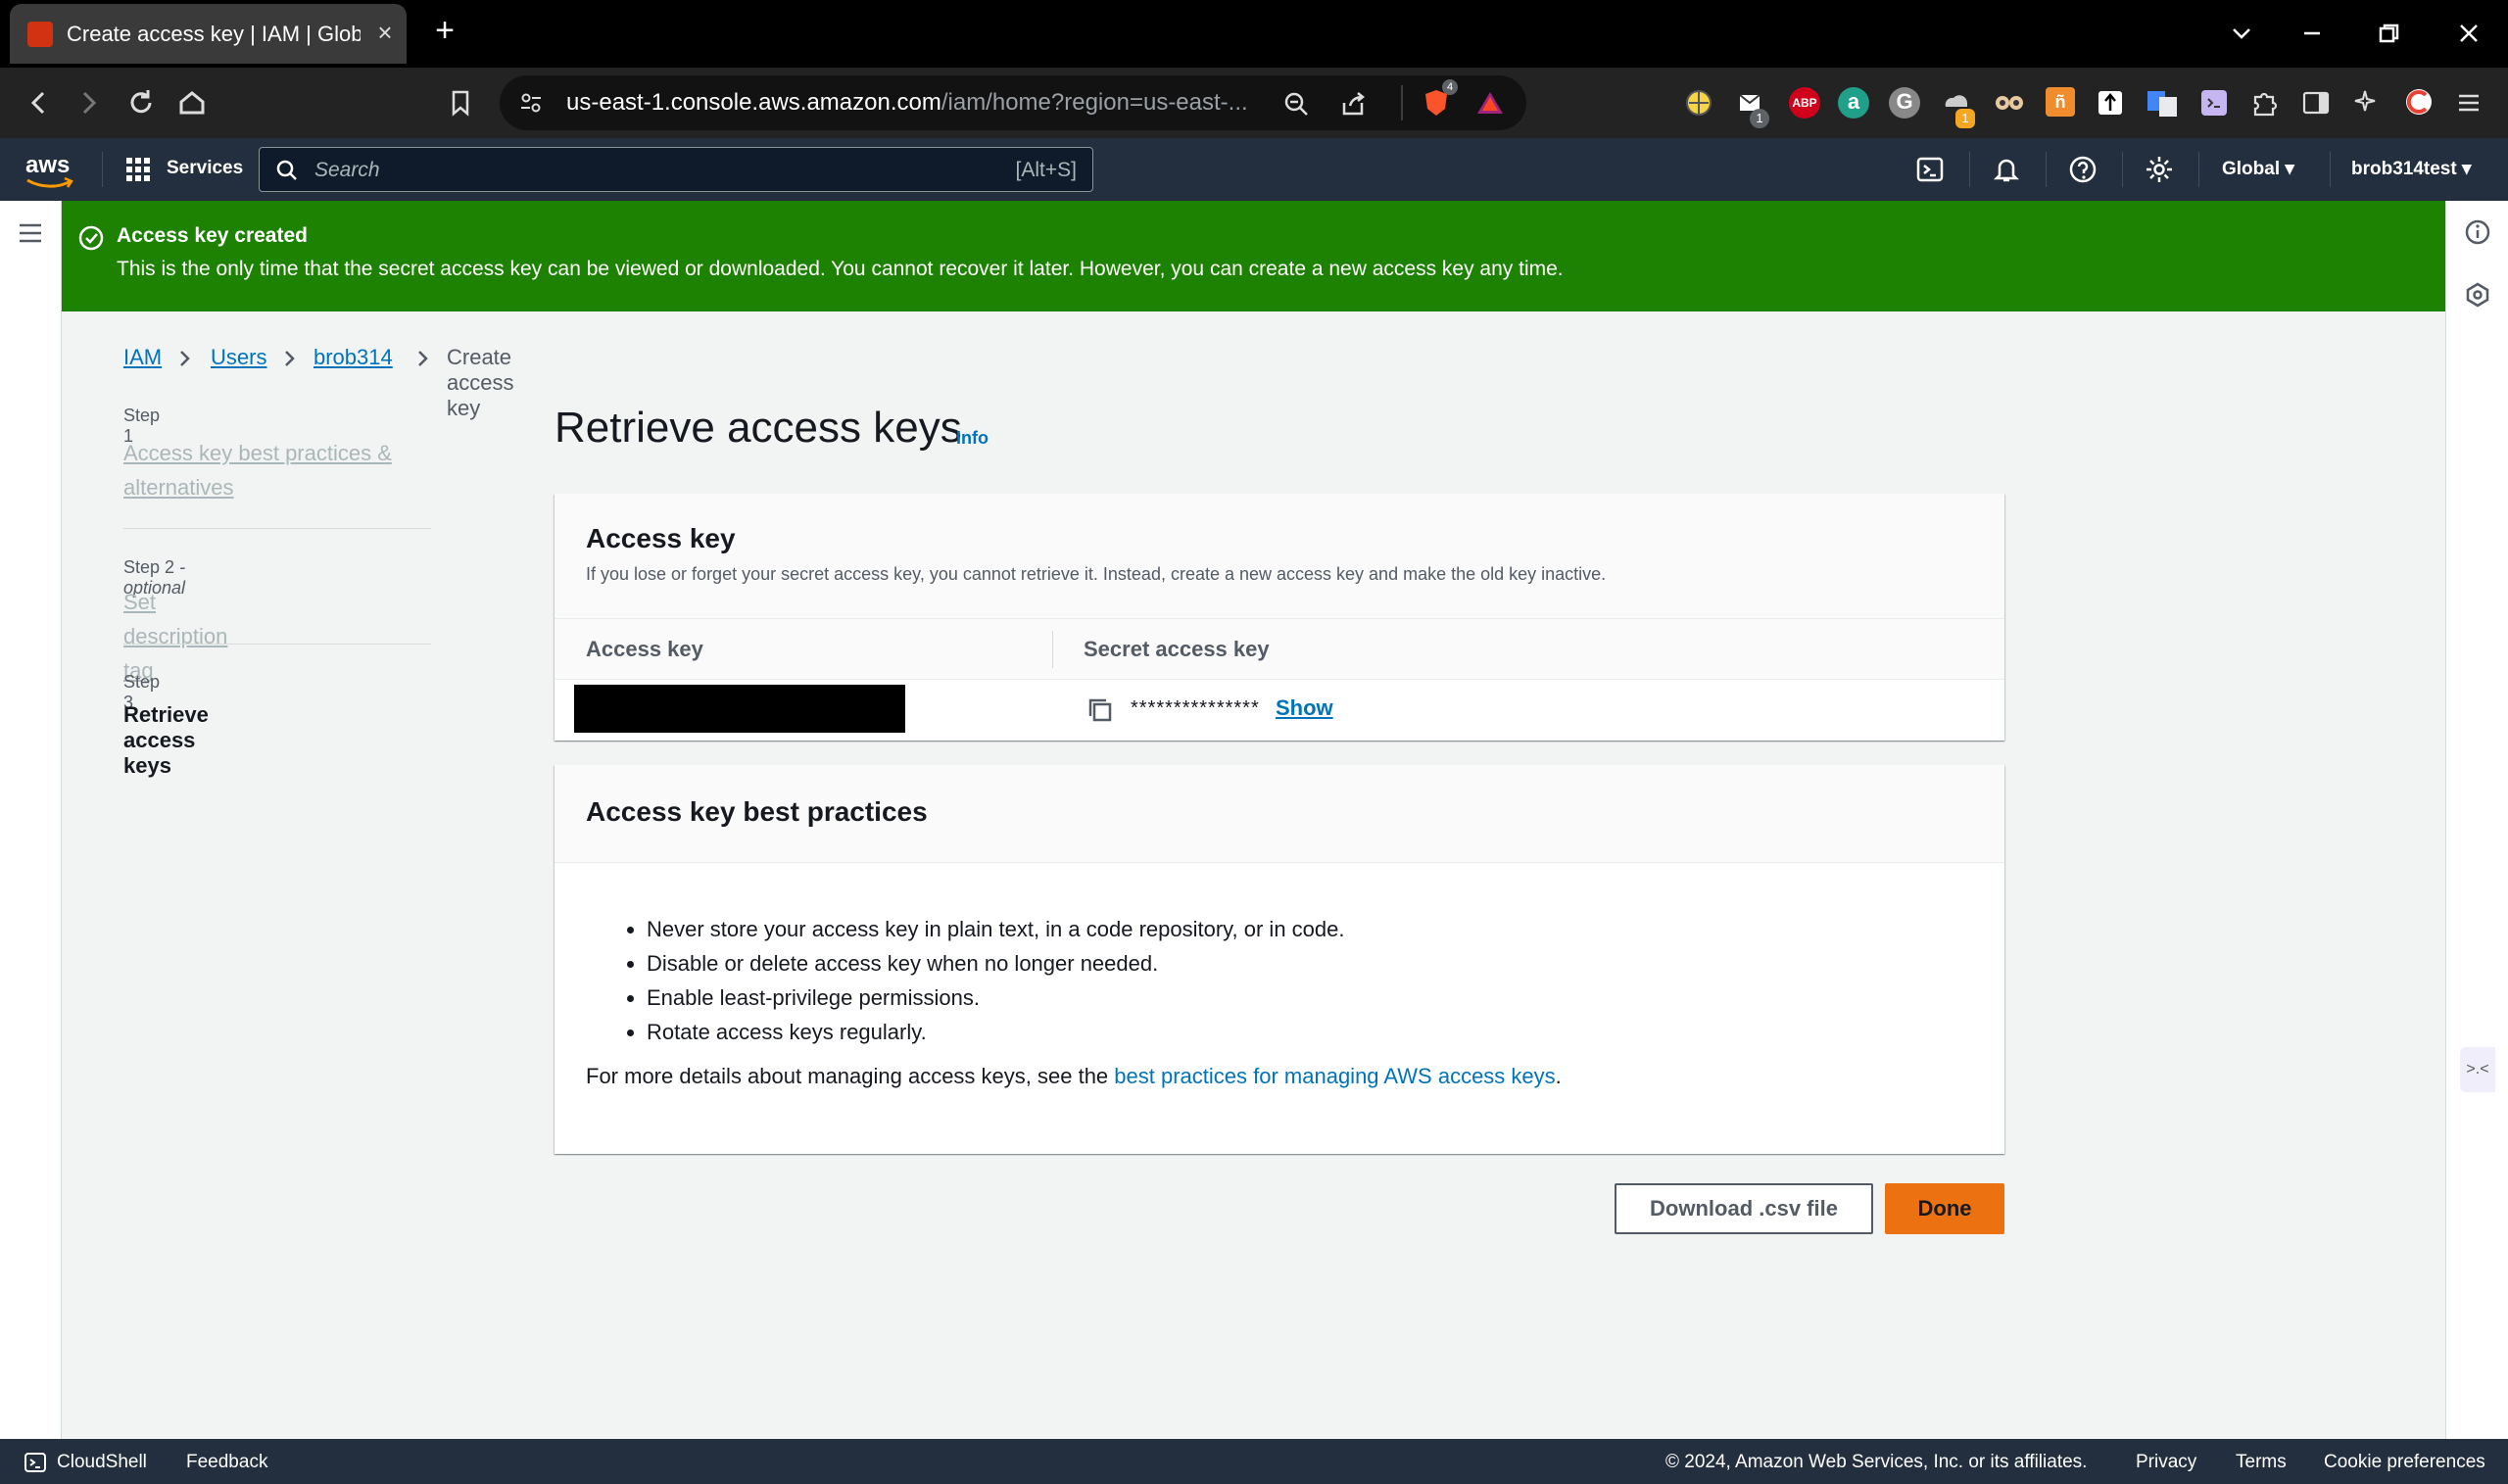 The width and height of the screenshot is (2508, 1484). I want to click on menu-hamburger-icon, so click(30, 233).